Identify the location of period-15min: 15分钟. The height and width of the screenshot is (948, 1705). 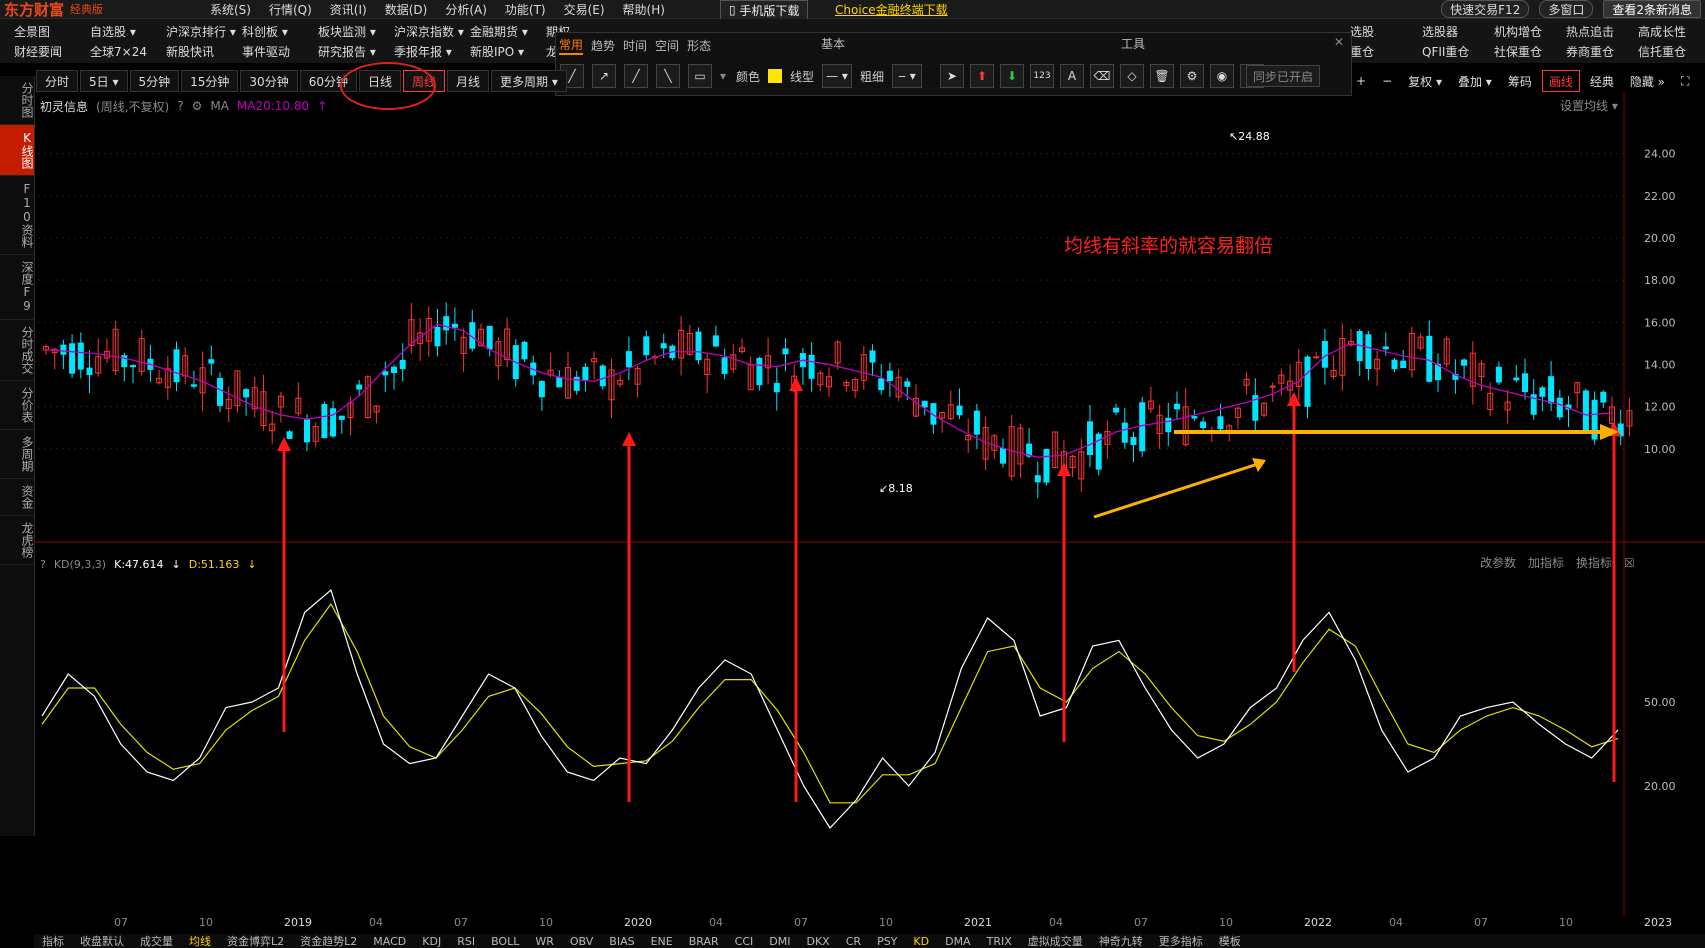
(210, 81).